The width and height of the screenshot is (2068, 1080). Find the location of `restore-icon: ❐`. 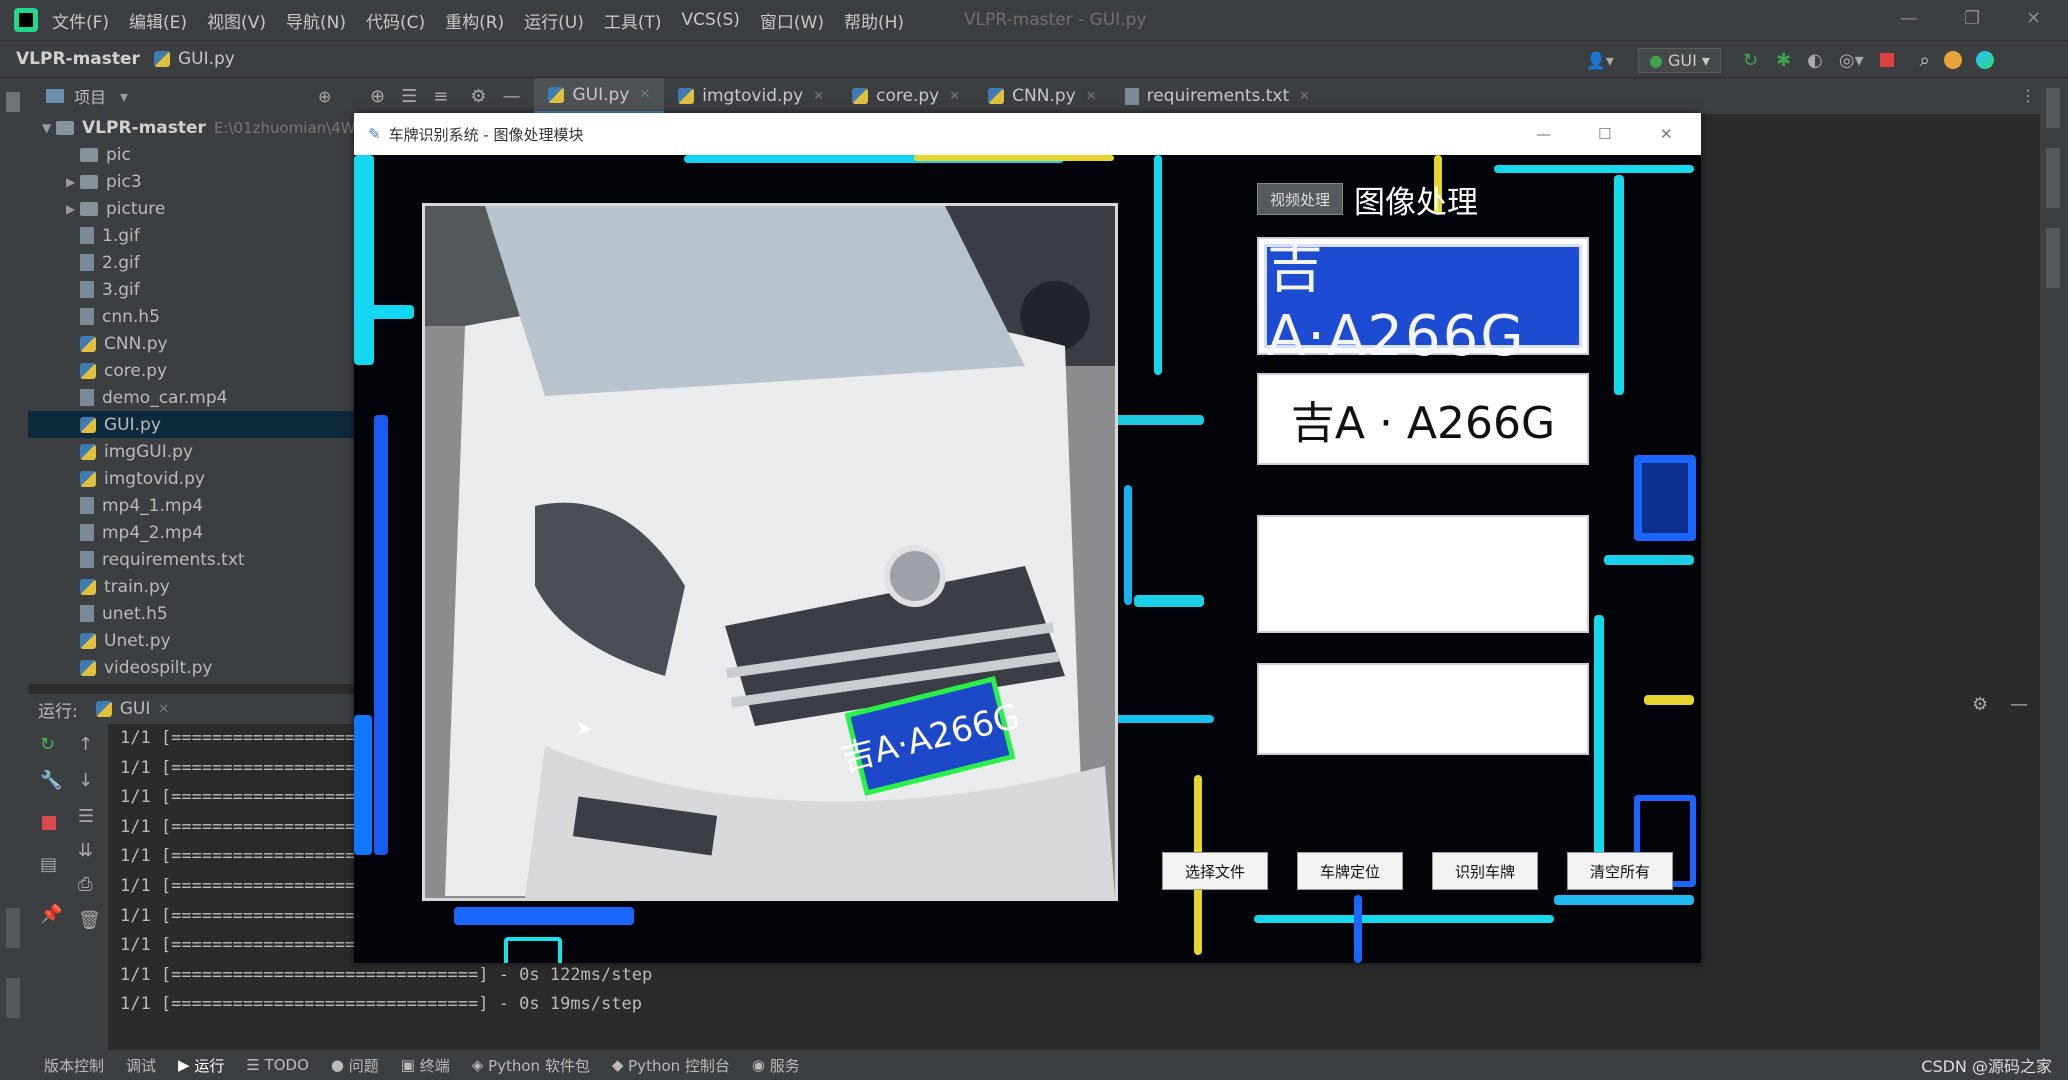

restore-icon: ❐ is located at coordinates (1972, 18).